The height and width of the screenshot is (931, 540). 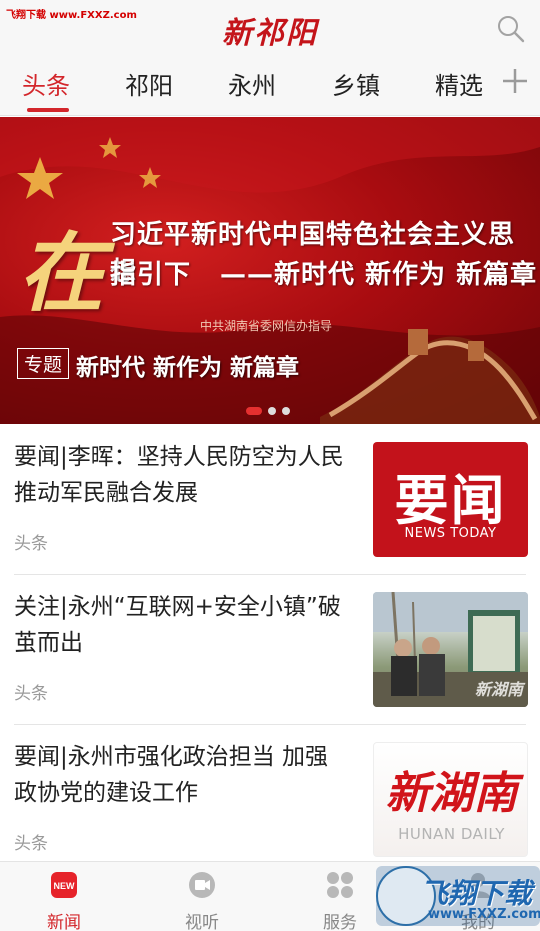 What do you see at coordinates (48, 110) in the screenshot?
I see `active-tab-indicator` at bounding box center [48, 110].